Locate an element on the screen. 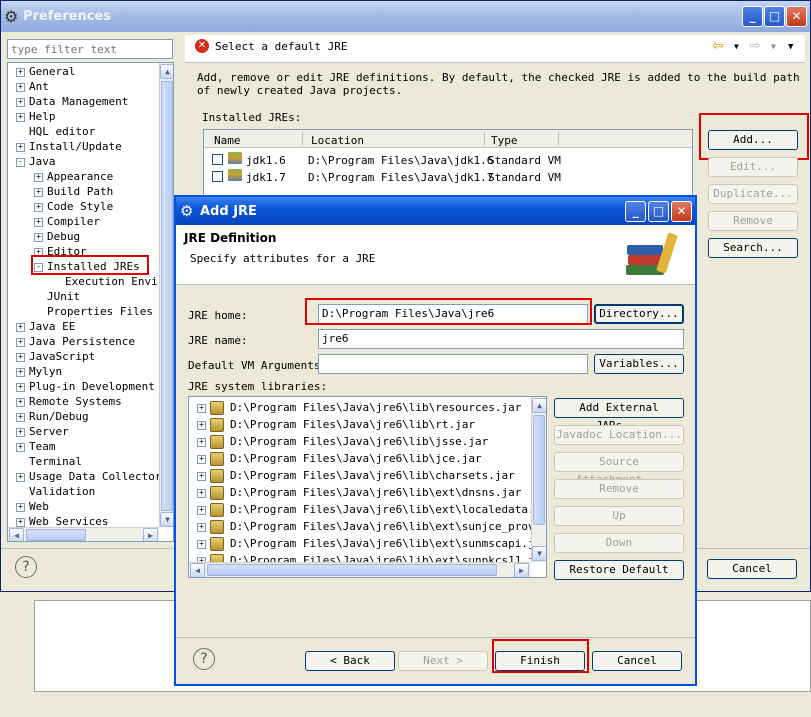  remove-library-button: Remove is located at coordinates (619, 489).